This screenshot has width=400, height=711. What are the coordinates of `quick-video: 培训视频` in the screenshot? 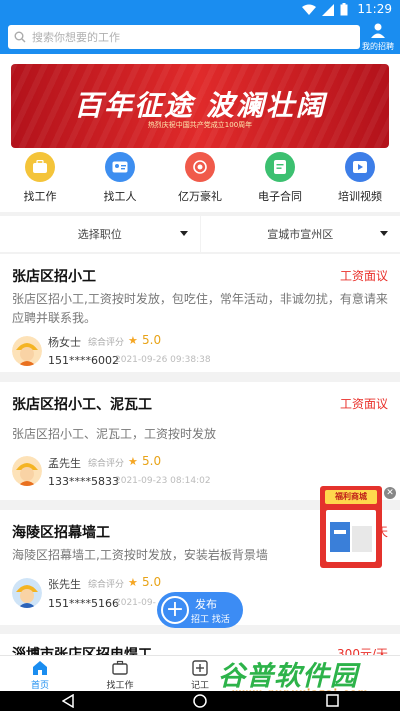 It's located at (360, 182).